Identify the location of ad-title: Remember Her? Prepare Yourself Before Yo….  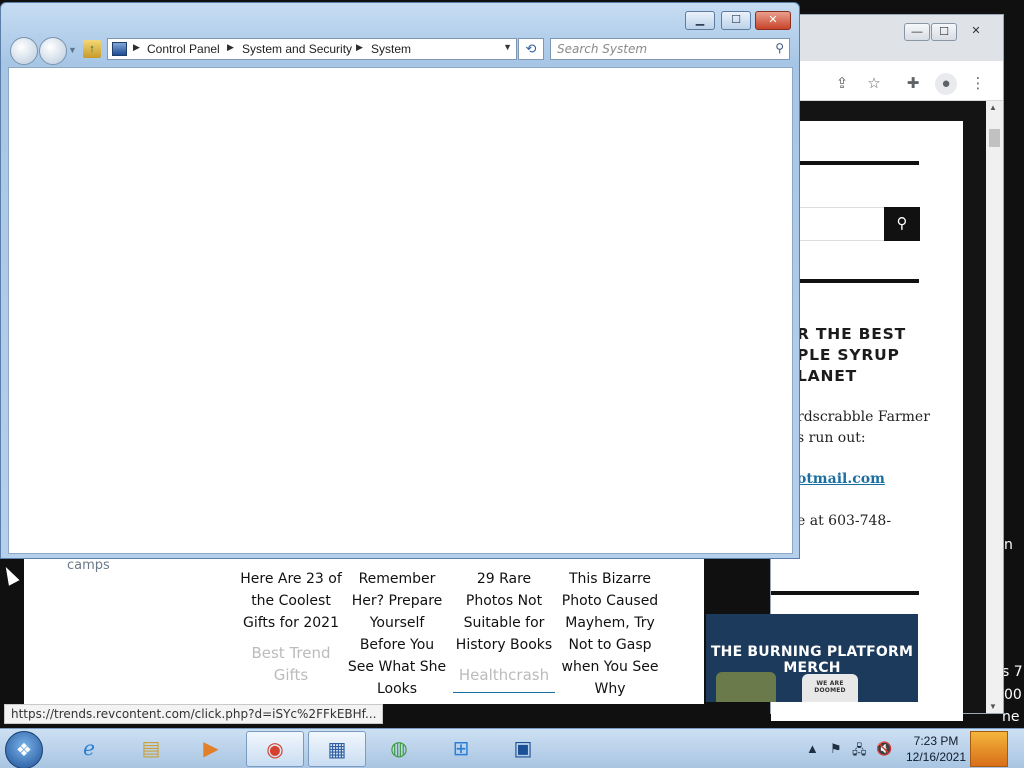
(397, 634).